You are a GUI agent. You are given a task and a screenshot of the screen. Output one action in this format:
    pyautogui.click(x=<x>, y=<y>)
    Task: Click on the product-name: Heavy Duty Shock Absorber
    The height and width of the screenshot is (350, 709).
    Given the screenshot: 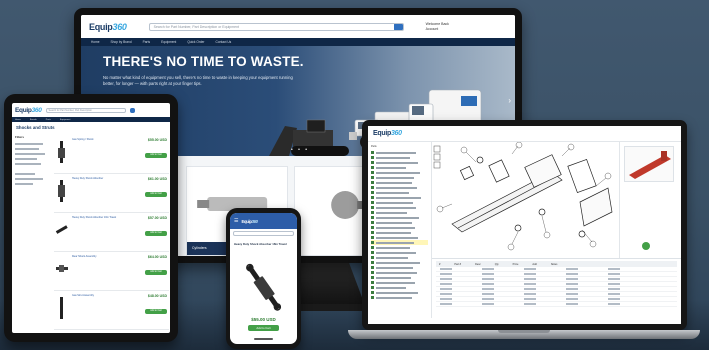 What is the action you would take?
    pyautogui.click(x=94, y=178)
    